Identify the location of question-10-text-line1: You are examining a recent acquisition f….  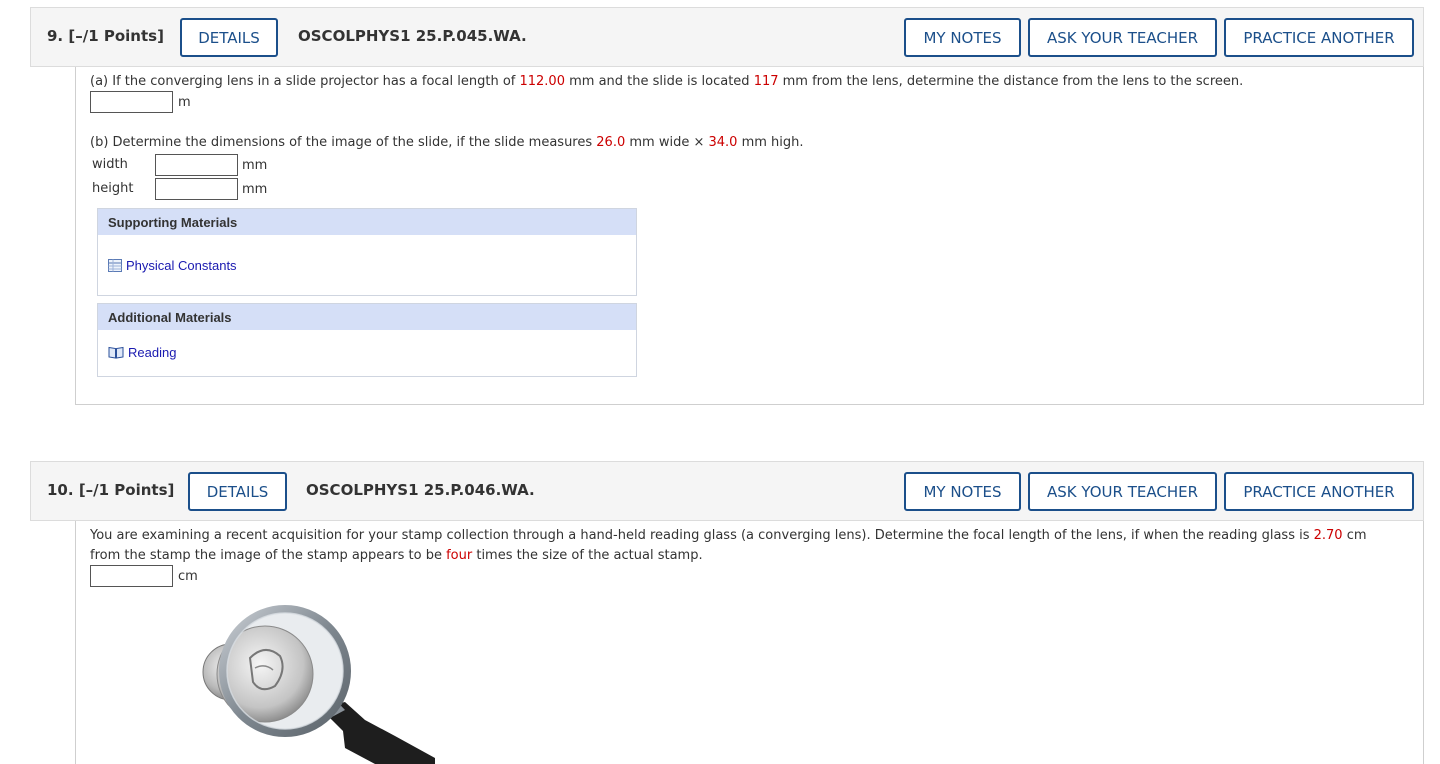
(728, 535).